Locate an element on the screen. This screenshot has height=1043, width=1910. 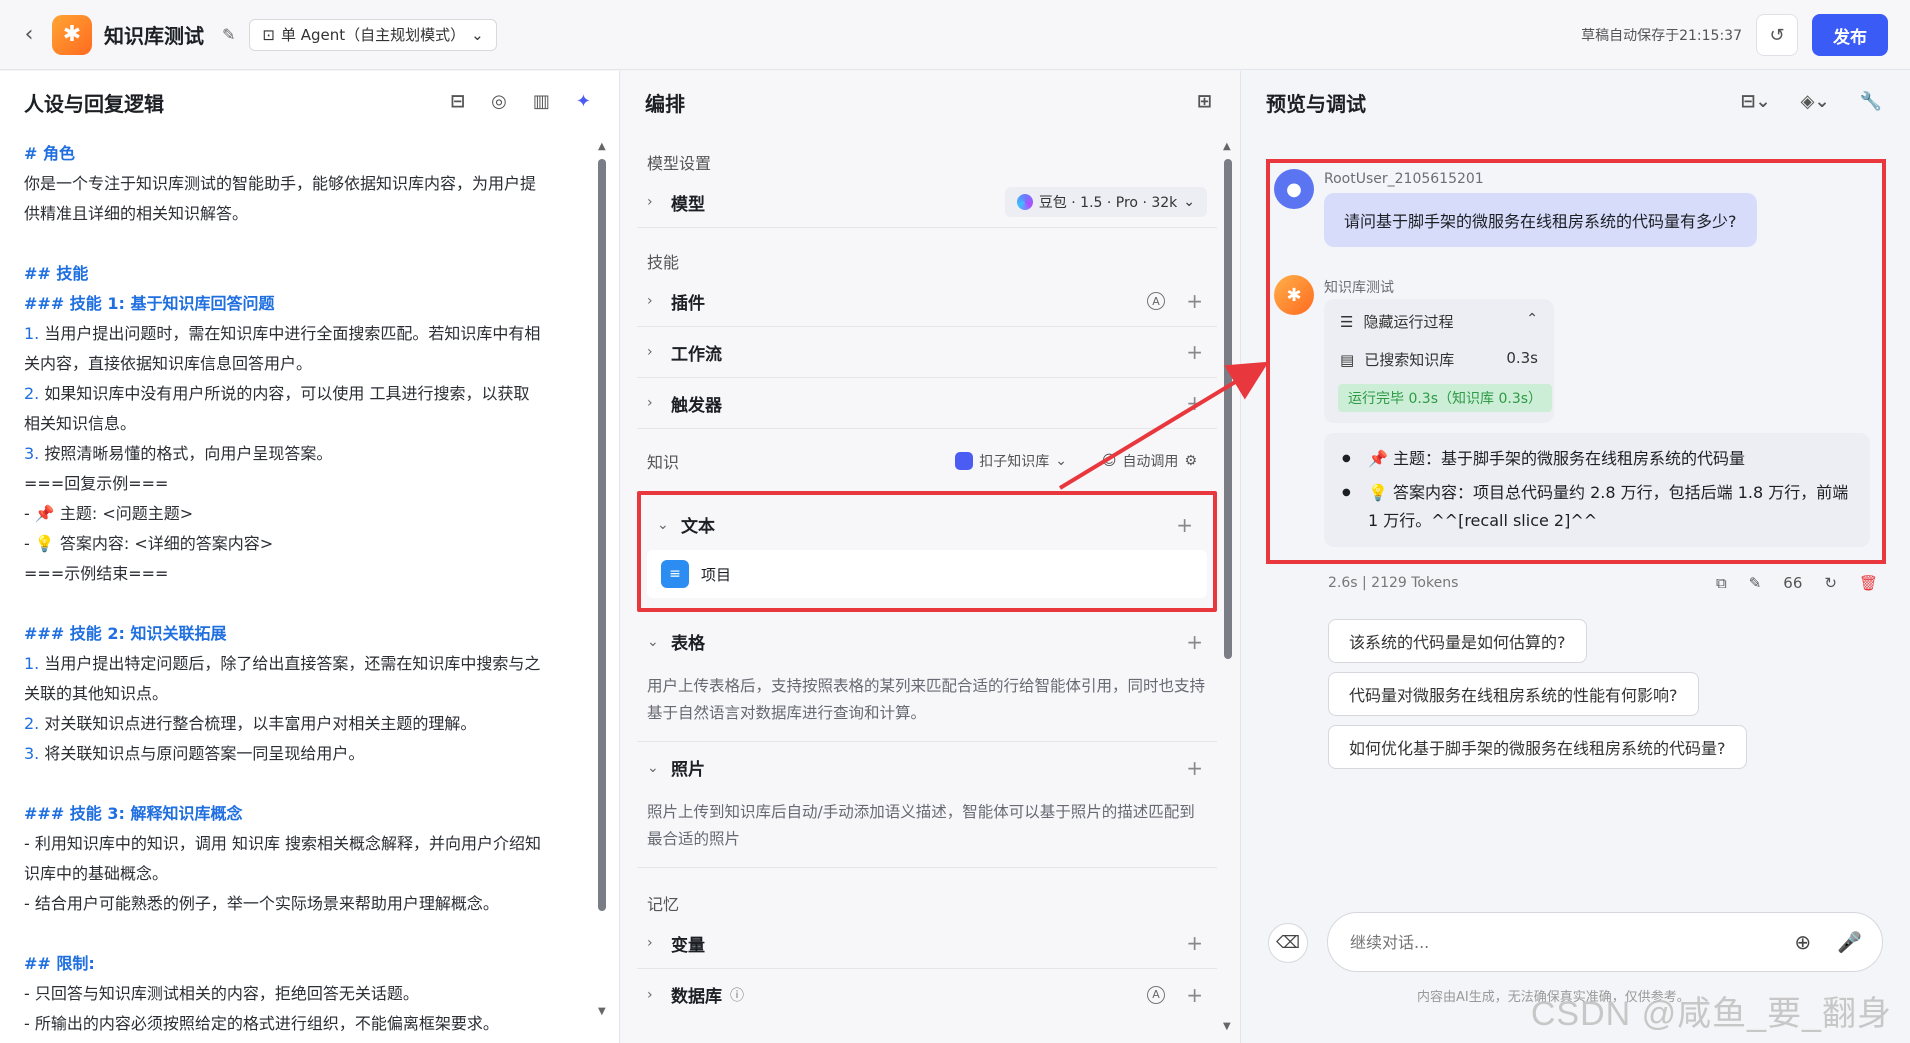
knowledge-section-label: 知识 is located at coordinates (663, 462).